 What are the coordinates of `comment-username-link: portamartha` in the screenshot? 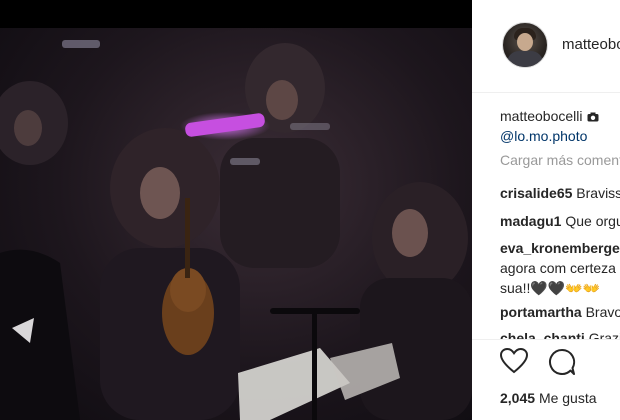 It's located at (541, 312).